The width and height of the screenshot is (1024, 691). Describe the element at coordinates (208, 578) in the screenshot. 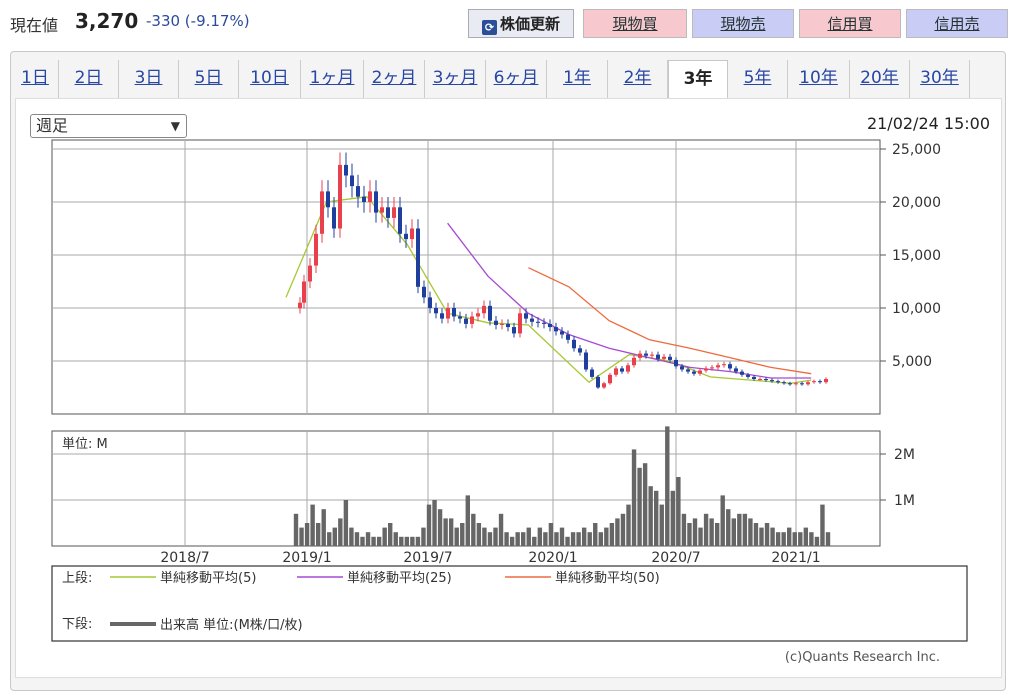

I see `legend-ma5-label: 単純移動平均(5)` at that location.